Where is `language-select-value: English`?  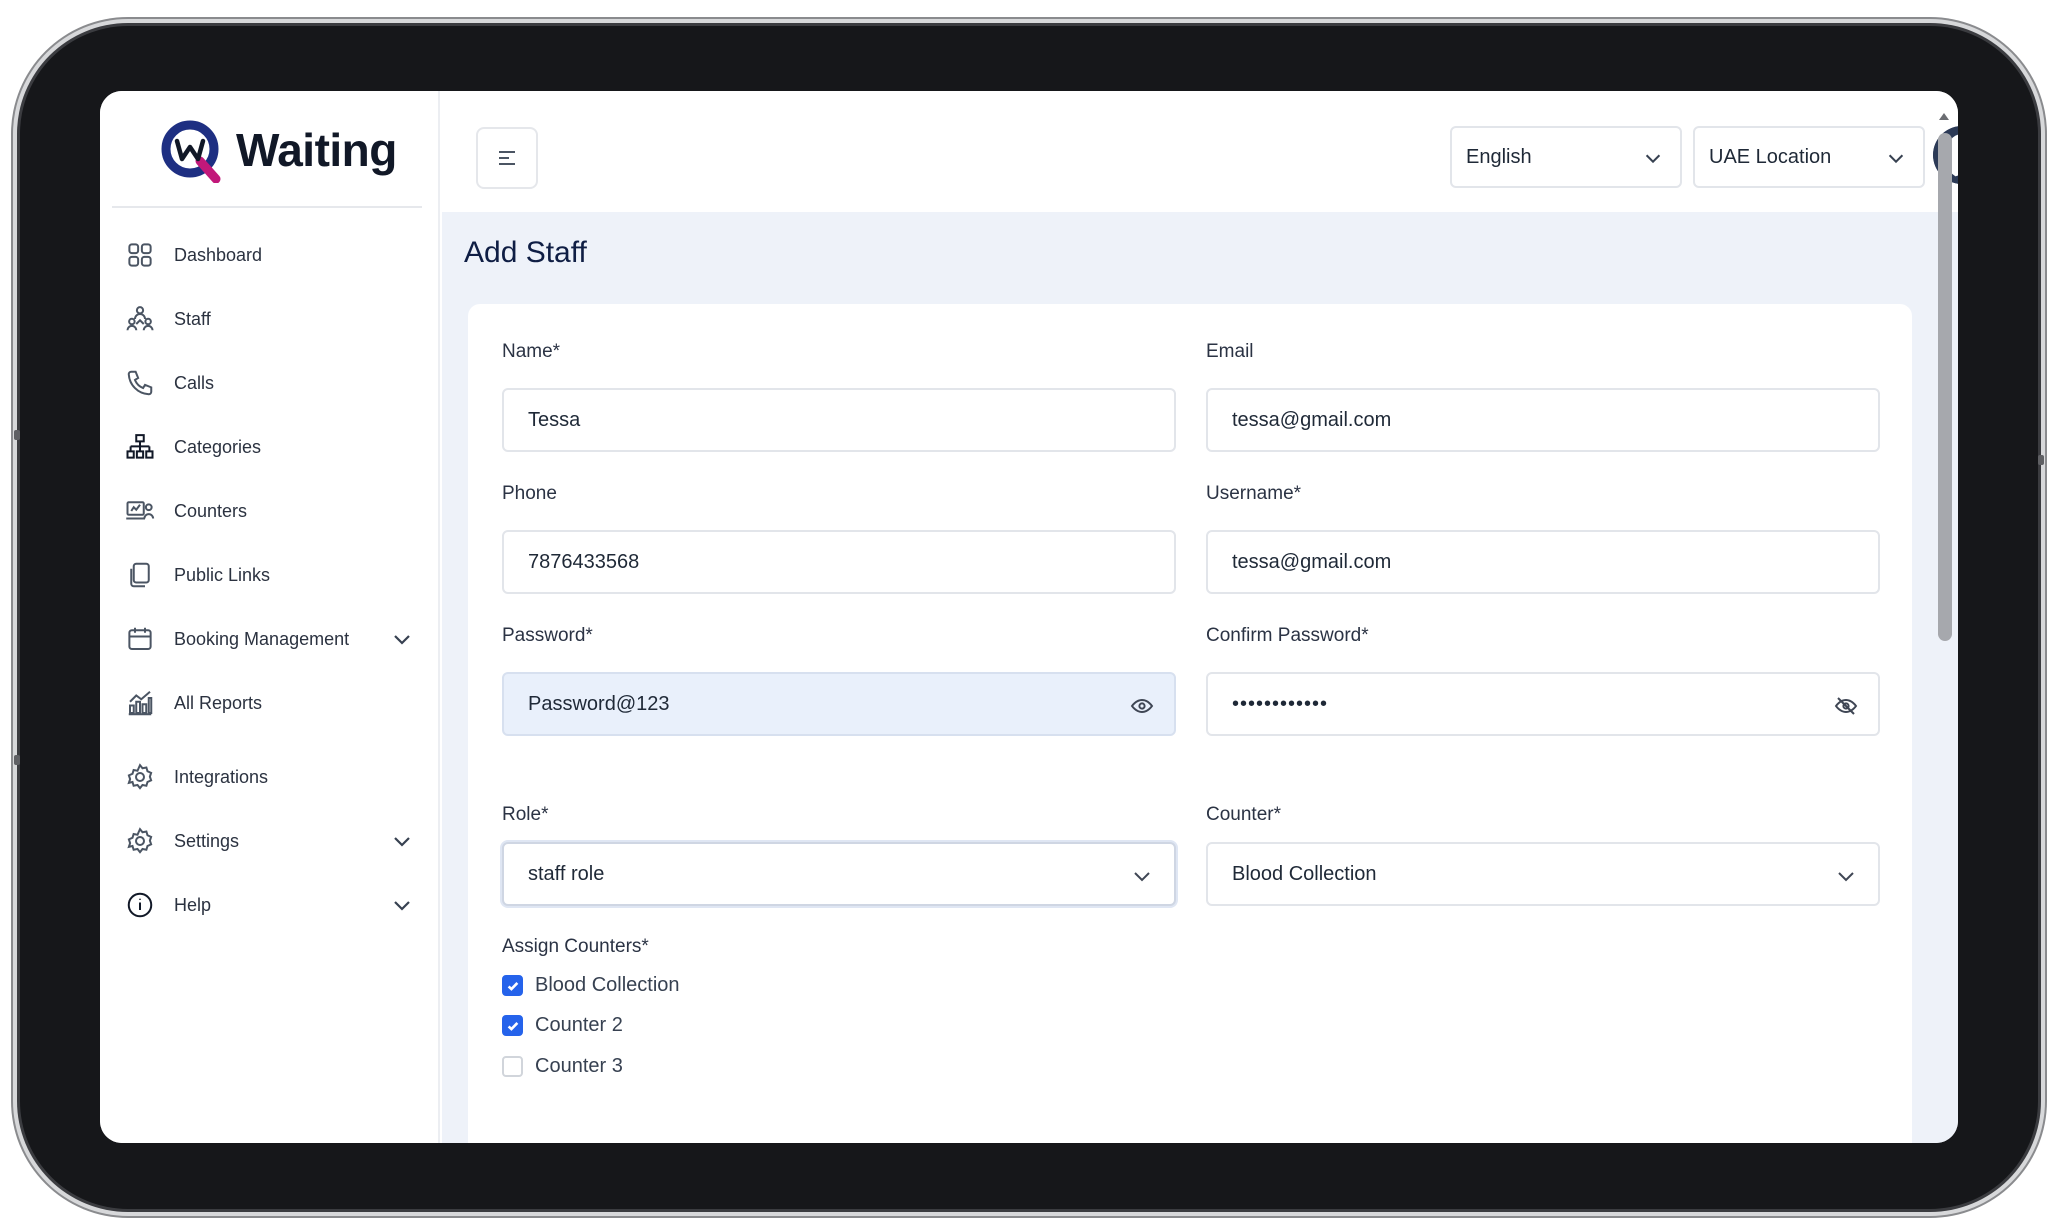 language-select-value: English is located at coordinates (1499, 156).